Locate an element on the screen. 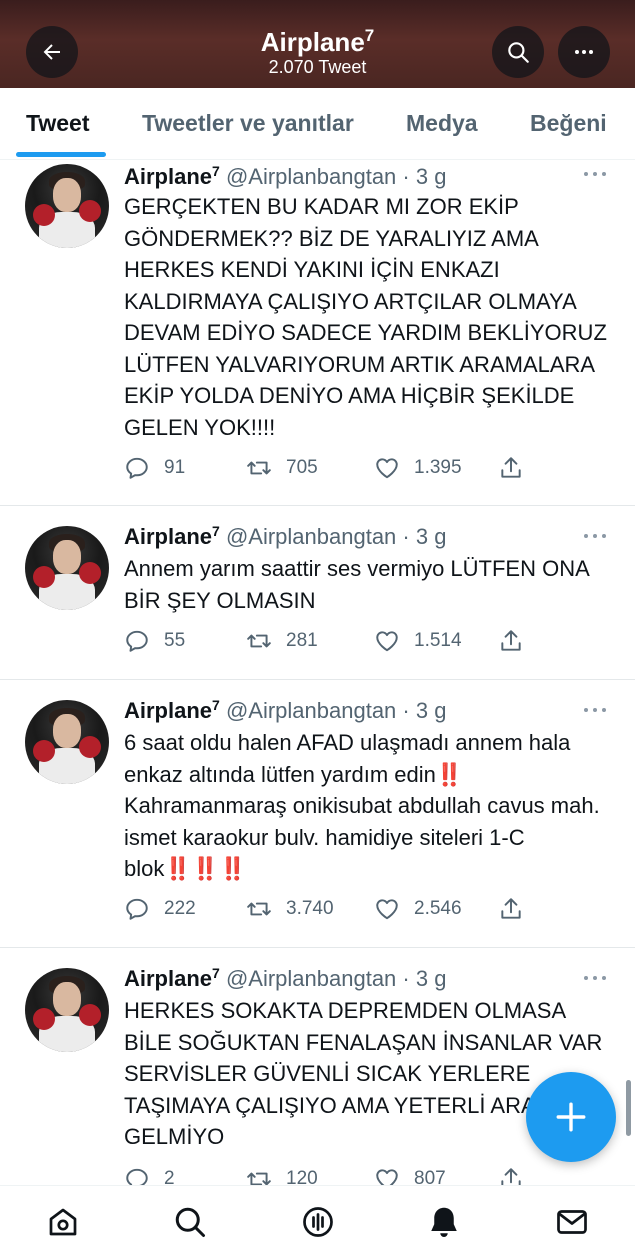  retweet-button: 3.740 is located at coordinates (290, 909).